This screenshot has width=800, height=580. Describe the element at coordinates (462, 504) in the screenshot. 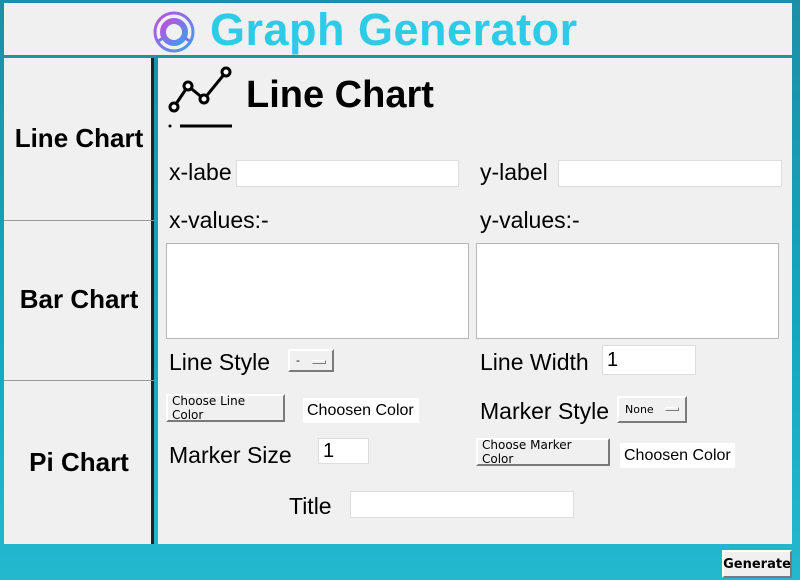

I see `title-input` at that location.